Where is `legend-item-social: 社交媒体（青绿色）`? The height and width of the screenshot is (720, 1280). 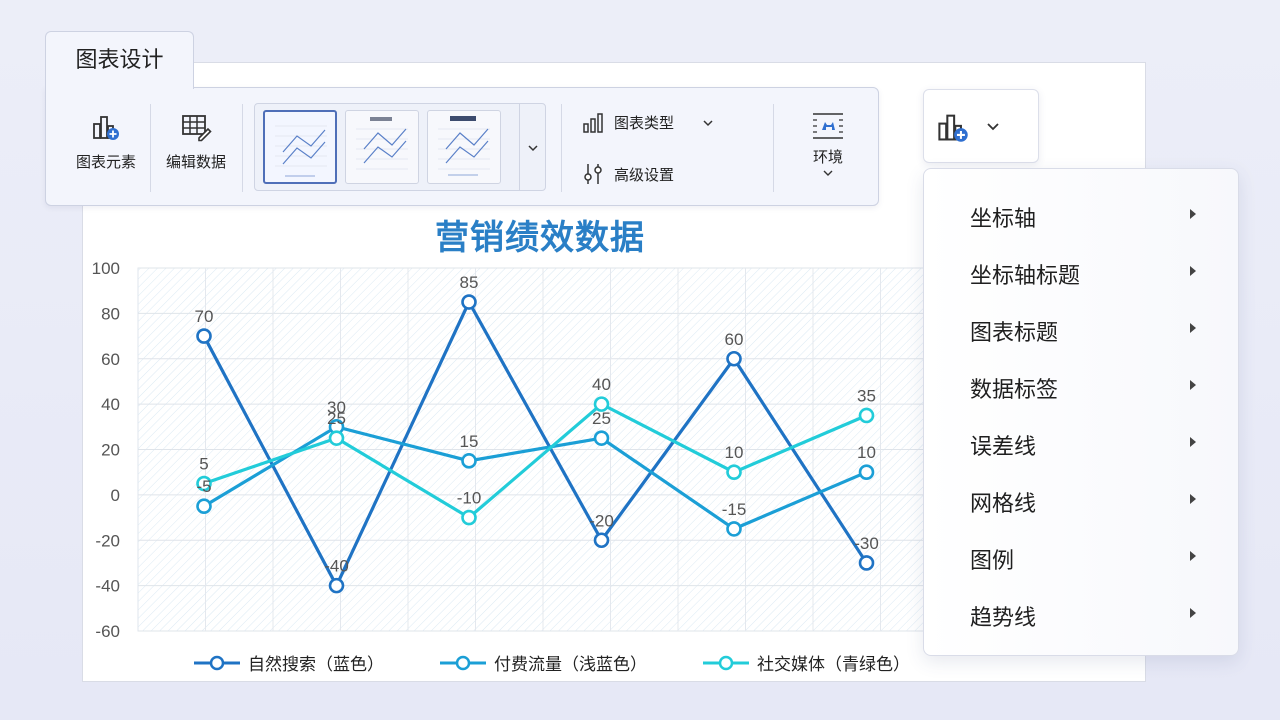
legend-item-social: 社交媒体（青绿色） is located at coordinates (806, 662).